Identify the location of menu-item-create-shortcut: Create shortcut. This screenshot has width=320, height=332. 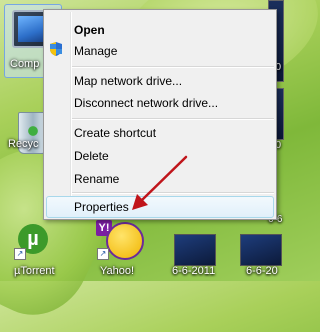
(115, 133).